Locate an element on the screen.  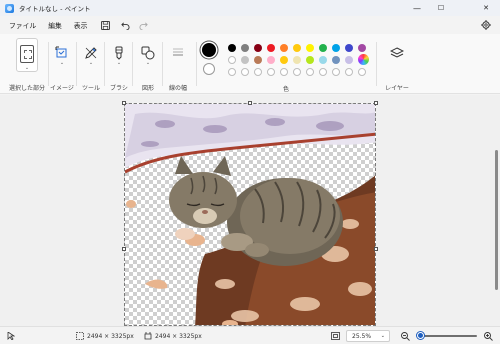
zoom-out-icon is located at coordinates (405, 335).